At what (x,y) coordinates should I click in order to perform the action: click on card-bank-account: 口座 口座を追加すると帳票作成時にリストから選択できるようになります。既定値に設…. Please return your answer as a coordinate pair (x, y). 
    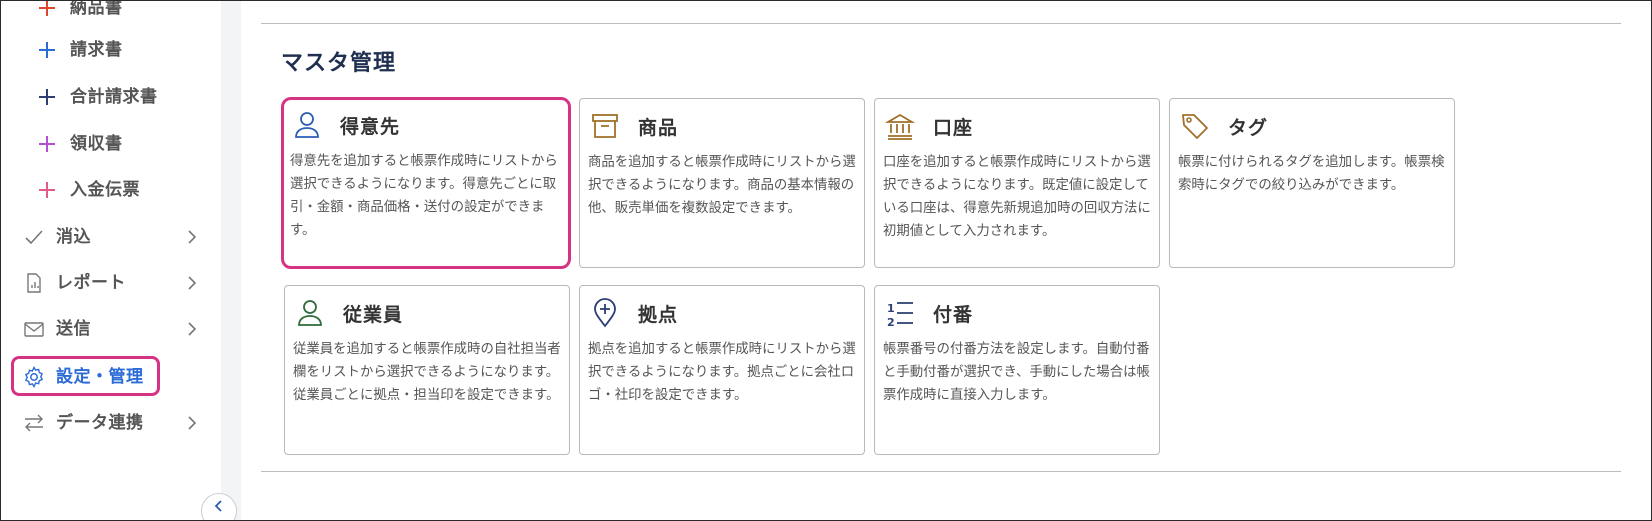
    Looking at the image, I should click on (1017, 183).